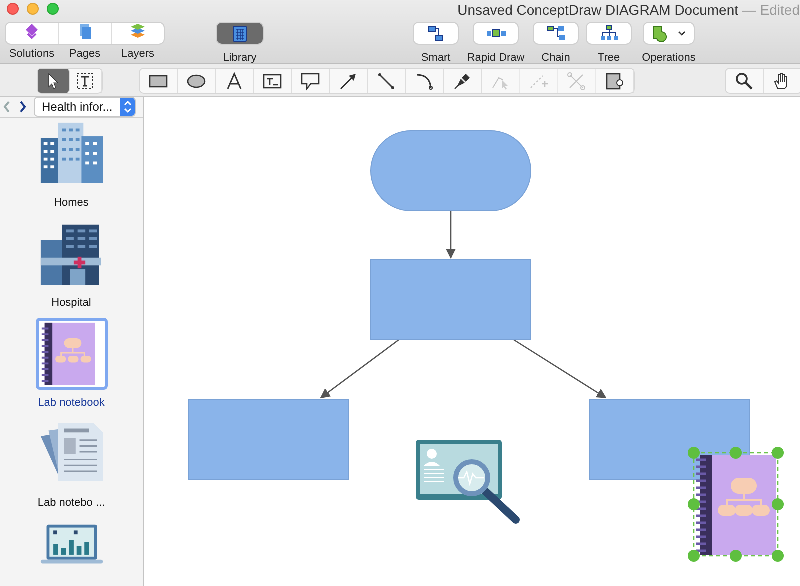 The height and width of the screenshot is (586, 800). I want to click on chevron-left-icon, so click(7, 107).